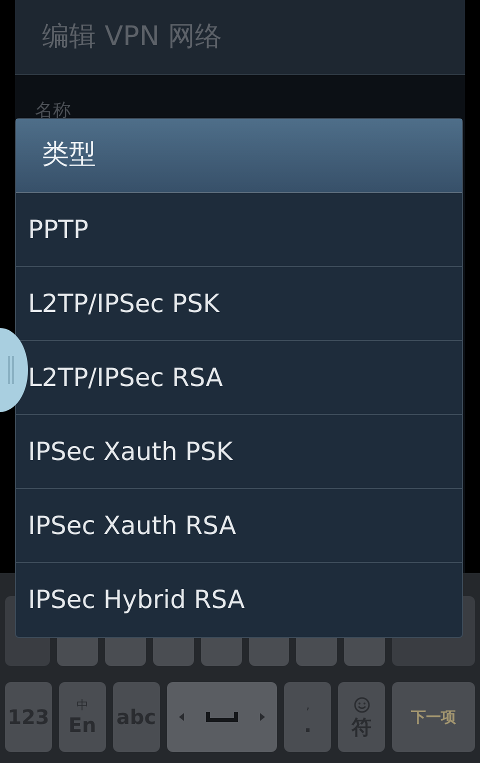 This screenshot has height=763, width=480. Describe the element at coordinates (69, 155) in the screenshot. I see `dialog-title: 类型` at that location.